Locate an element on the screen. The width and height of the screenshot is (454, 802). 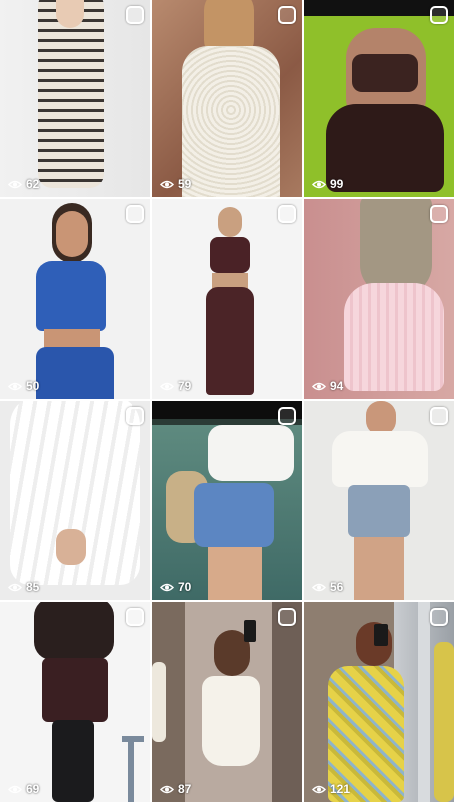
photo-tile: 56 is located at coordinates (379, 500).